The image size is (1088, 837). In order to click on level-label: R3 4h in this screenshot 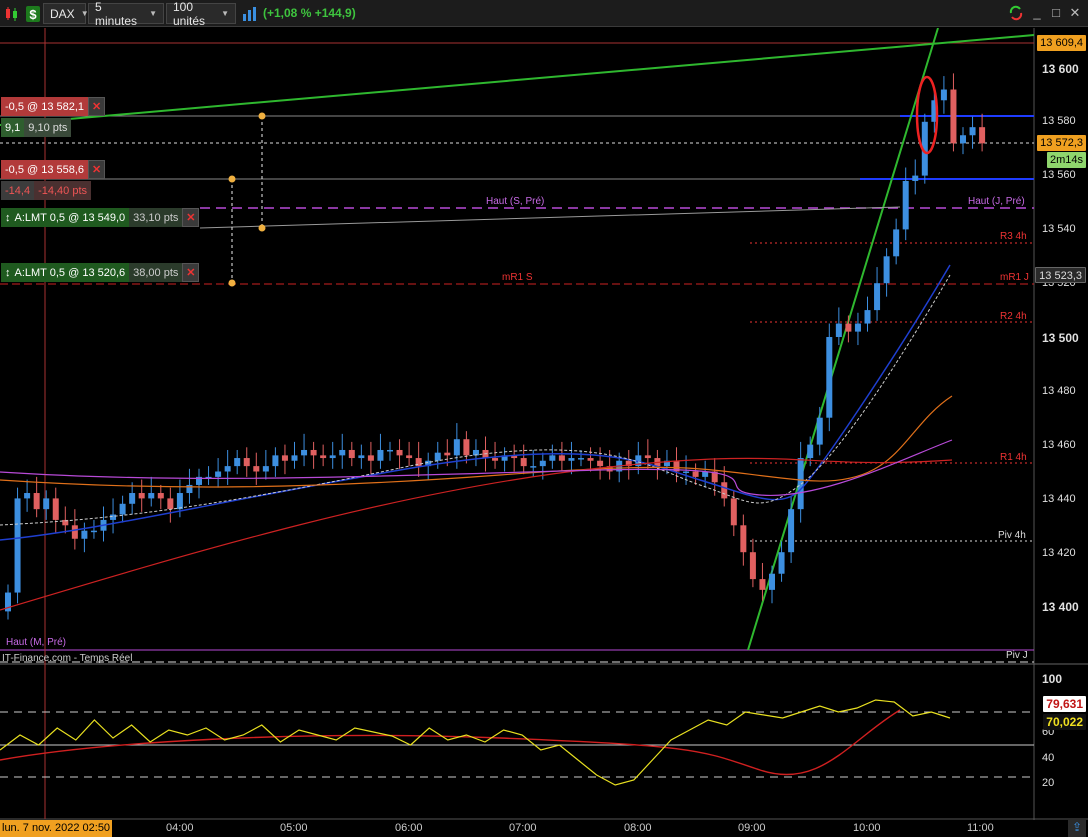, I will do `click(1013, 236)`.